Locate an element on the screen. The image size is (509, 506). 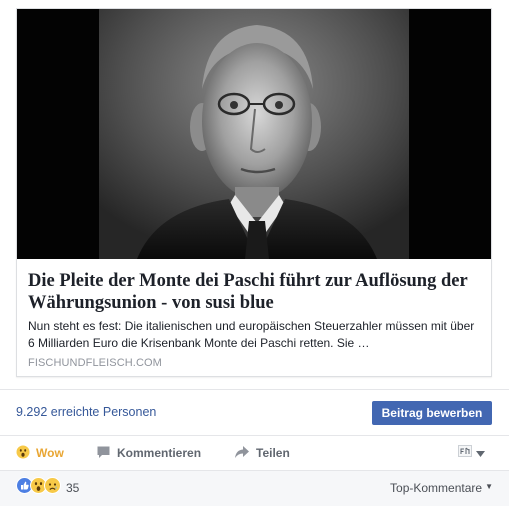
share-label: Teilen is located at coordinates (273, 453).